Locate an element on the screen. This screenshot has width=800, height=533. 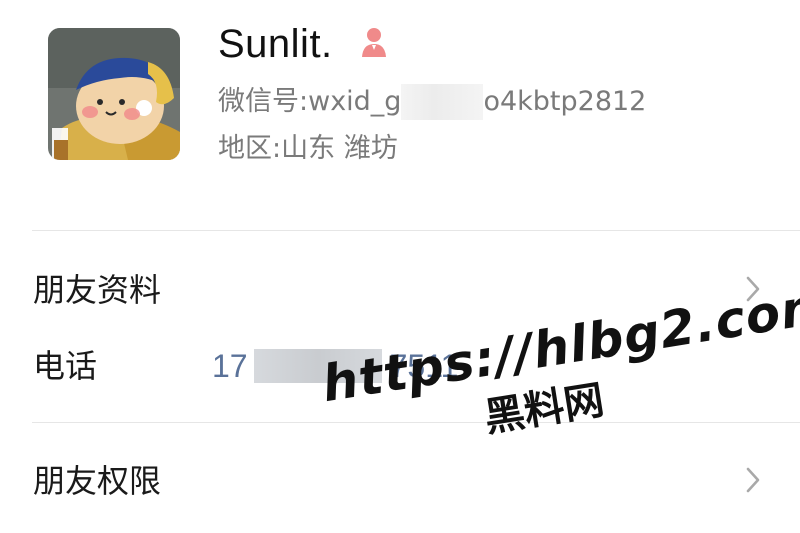
phone-label: 电话 is located at coordinates (65, 366).